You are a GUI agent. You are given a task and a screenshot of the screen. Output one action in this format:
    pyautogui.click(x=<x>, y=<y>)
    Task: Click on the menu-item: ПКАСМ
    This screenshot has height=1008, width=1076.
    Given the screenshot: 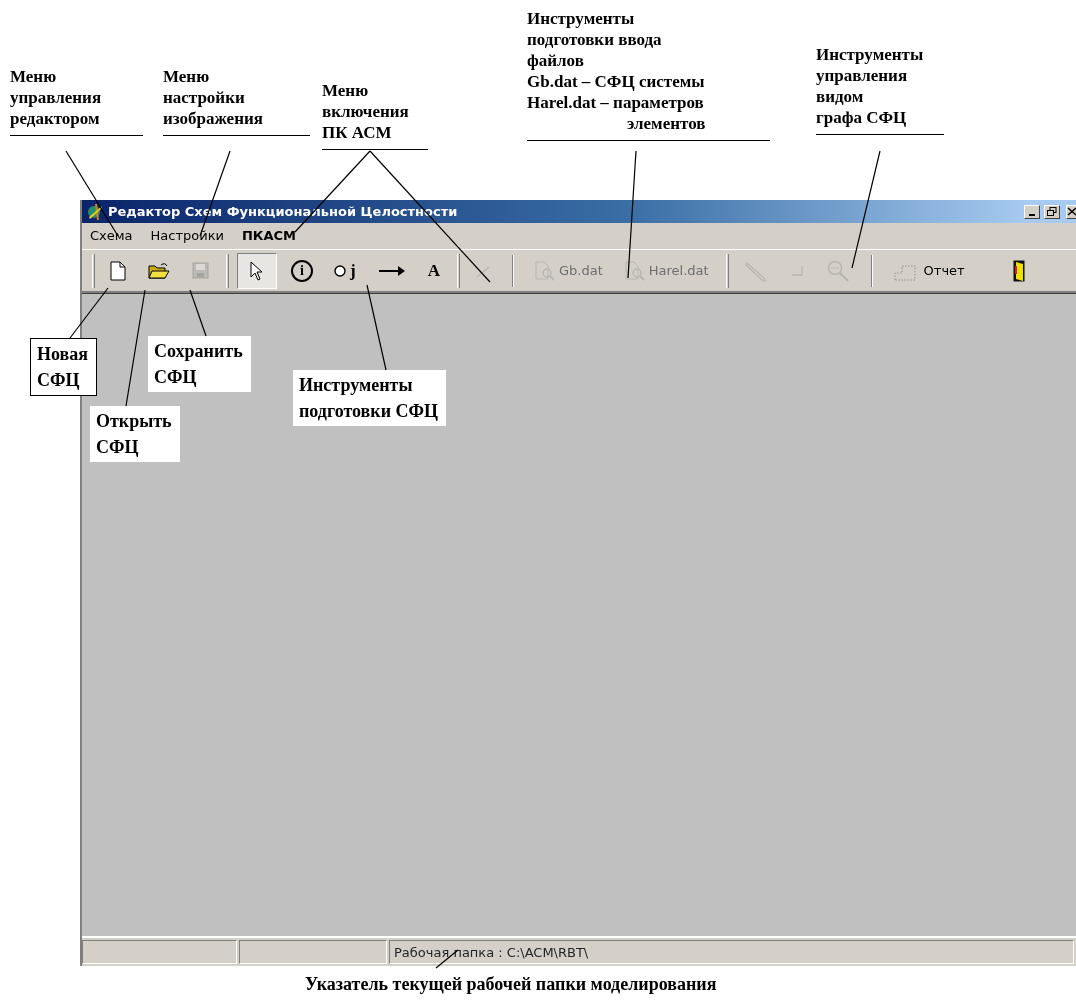 What is the action you would take?
    pyautogui.click(x=268, y=236)
    